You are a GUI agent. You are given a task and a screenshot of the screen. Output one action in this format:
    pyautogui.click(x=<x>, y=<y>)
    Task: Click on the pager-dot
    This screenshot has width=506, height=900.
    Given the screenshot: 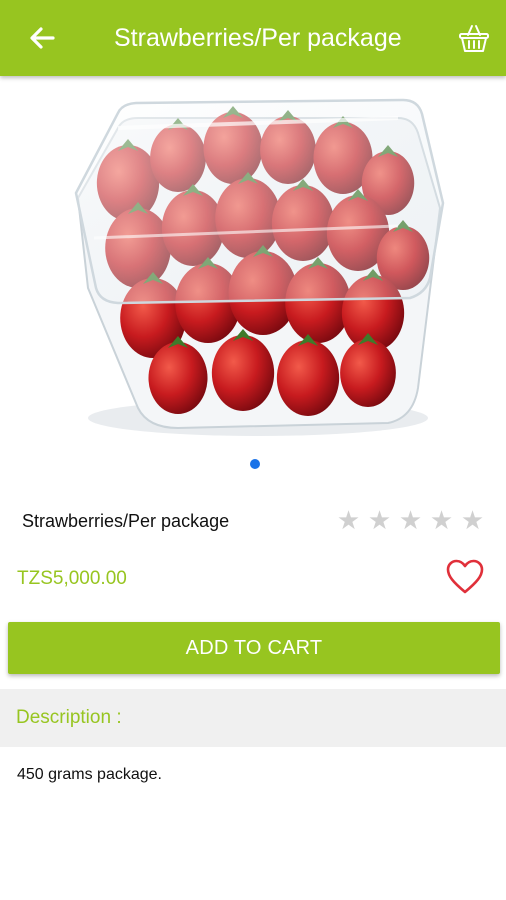 What is the action you would take?
    pyautogui.click(x=255, y=464)
    